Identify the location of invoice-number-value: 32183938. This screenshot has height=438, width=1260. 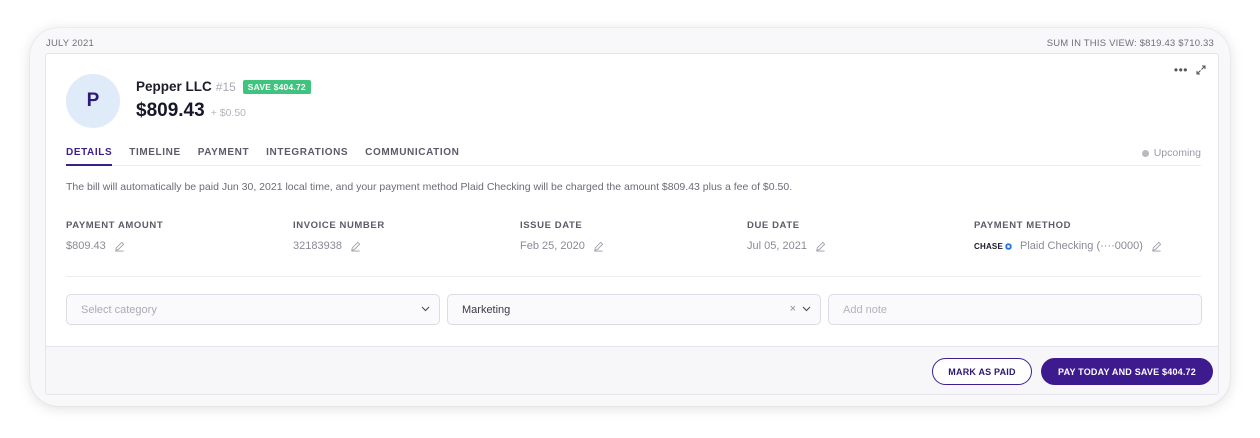
(317, 246).